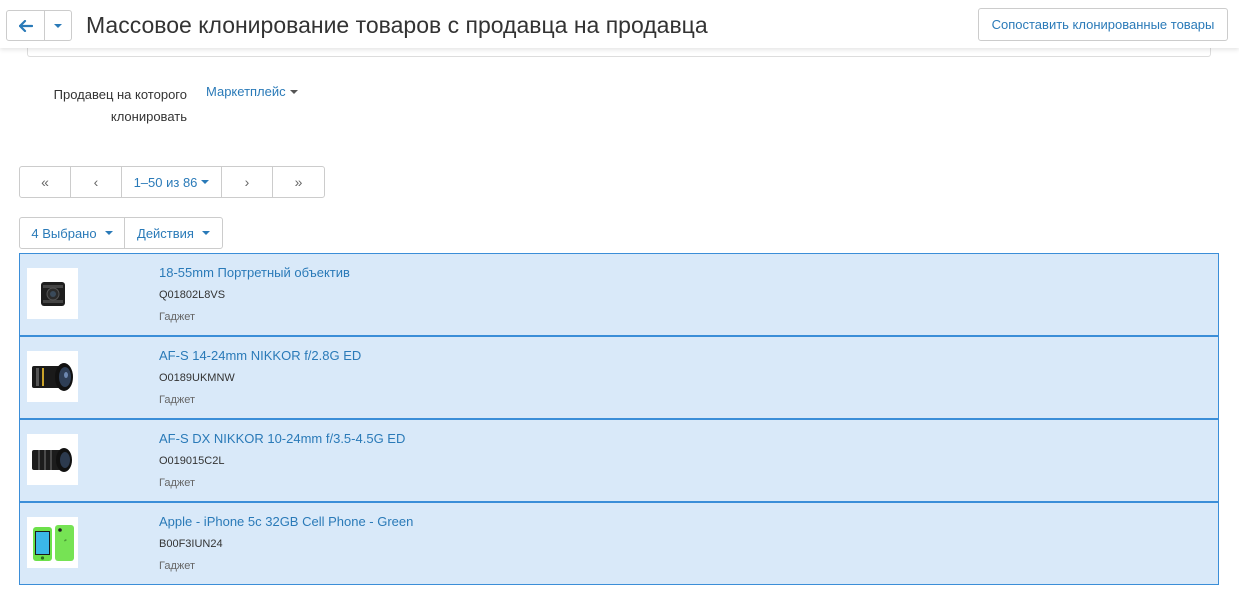  I want to click on back-dropdown-toggle, so click(58, 25).